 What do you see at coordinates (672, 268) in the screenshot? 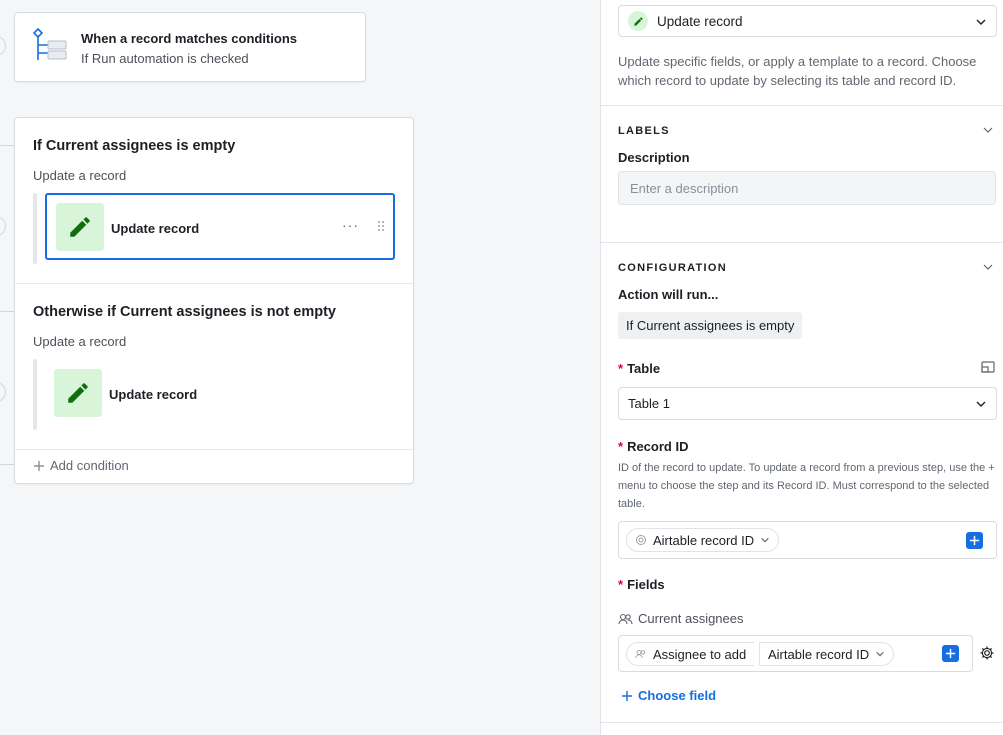
I see `configuration-section-heading: CONFIGURATION` at bounding box center [672, 268].